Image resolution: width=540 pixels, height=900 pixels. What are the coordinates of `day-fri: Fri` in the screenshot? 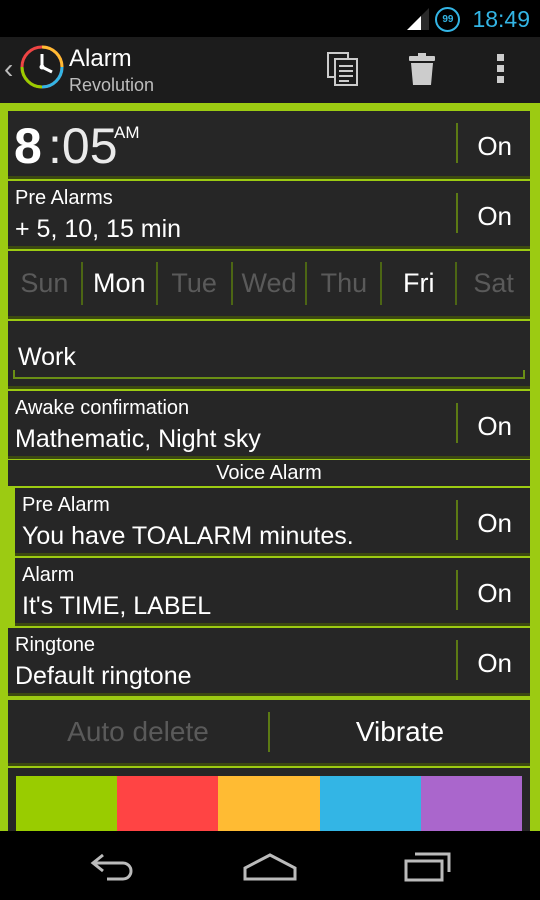 It's located at (418, 283).